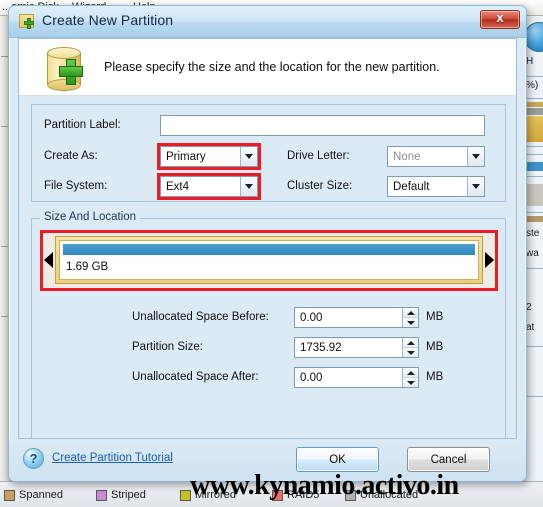 The image size is (543, 507). I want to click on legend-label-raid5: RAID5, so click(303, 495).